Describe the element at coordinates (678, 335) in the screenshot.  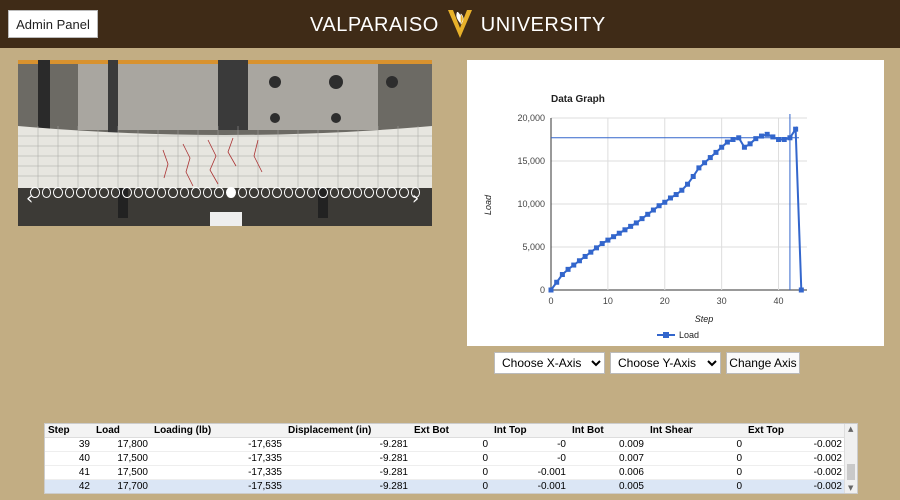
I see `chart-legend: Load` at that location.